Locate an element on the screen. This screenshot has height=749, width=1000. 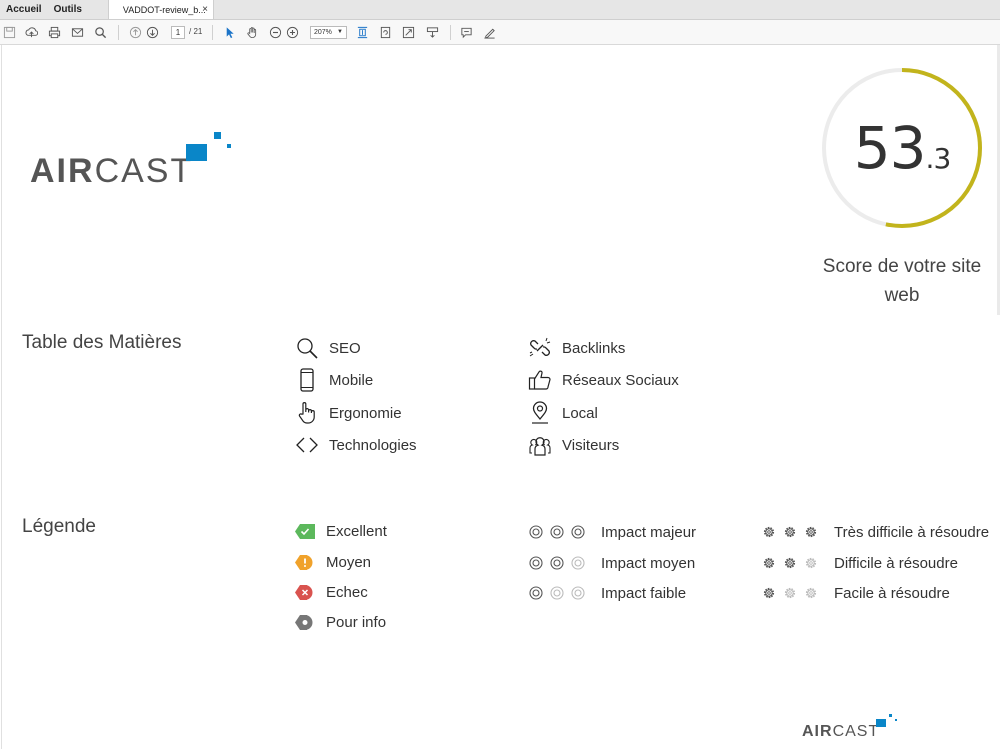
toc-item-ergonomie: Ergonomie is located at coordinates (348, 413).